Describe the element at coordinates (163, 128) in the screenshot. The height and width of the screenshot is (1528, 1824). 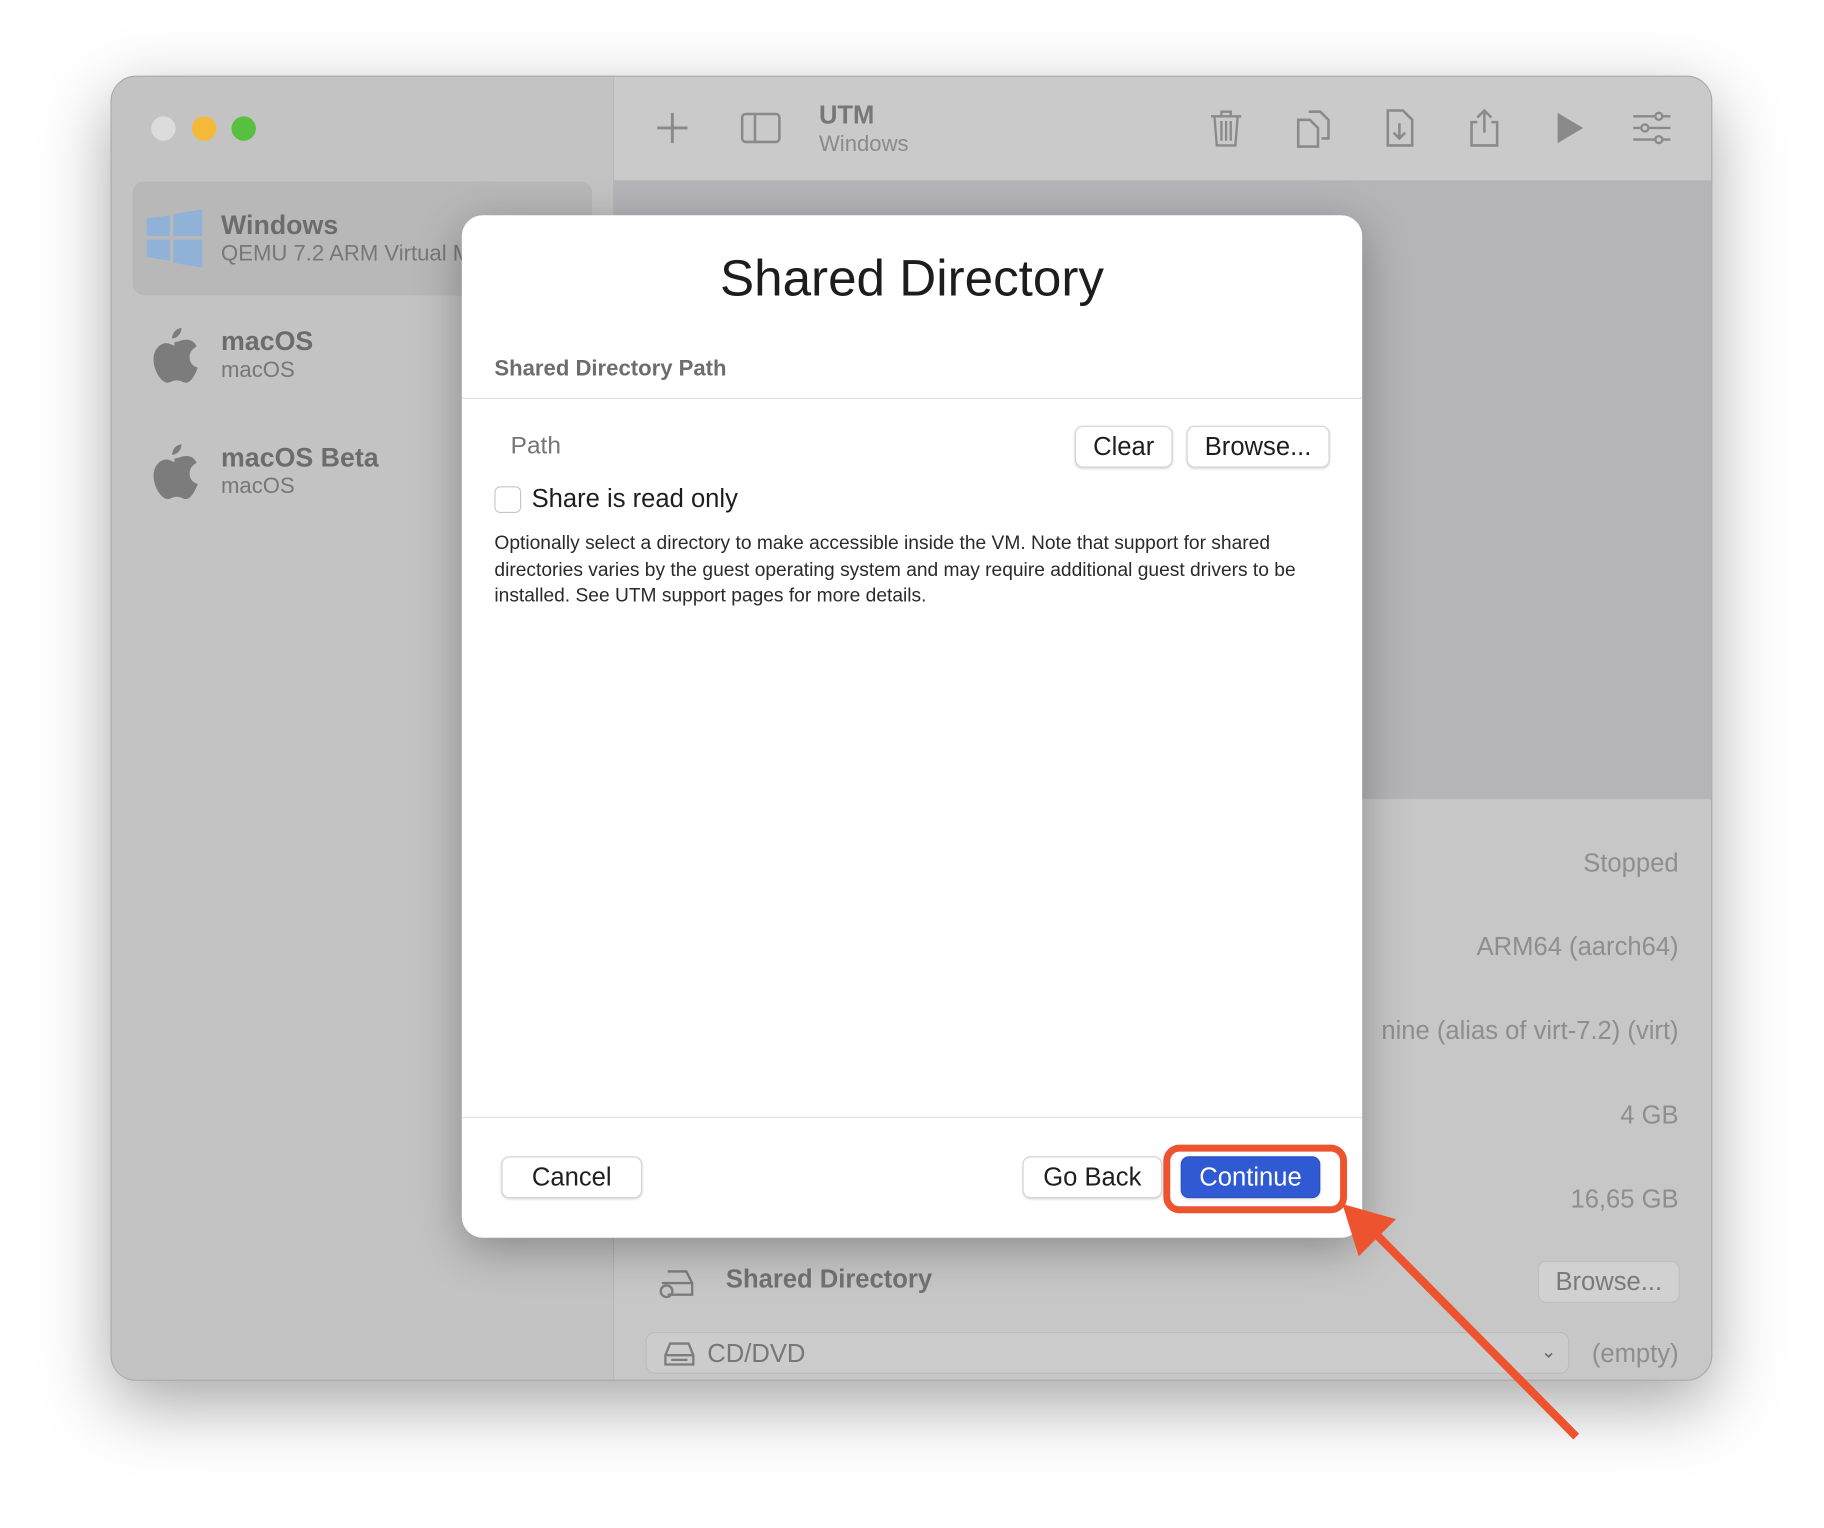
I see `close-button` at that location.